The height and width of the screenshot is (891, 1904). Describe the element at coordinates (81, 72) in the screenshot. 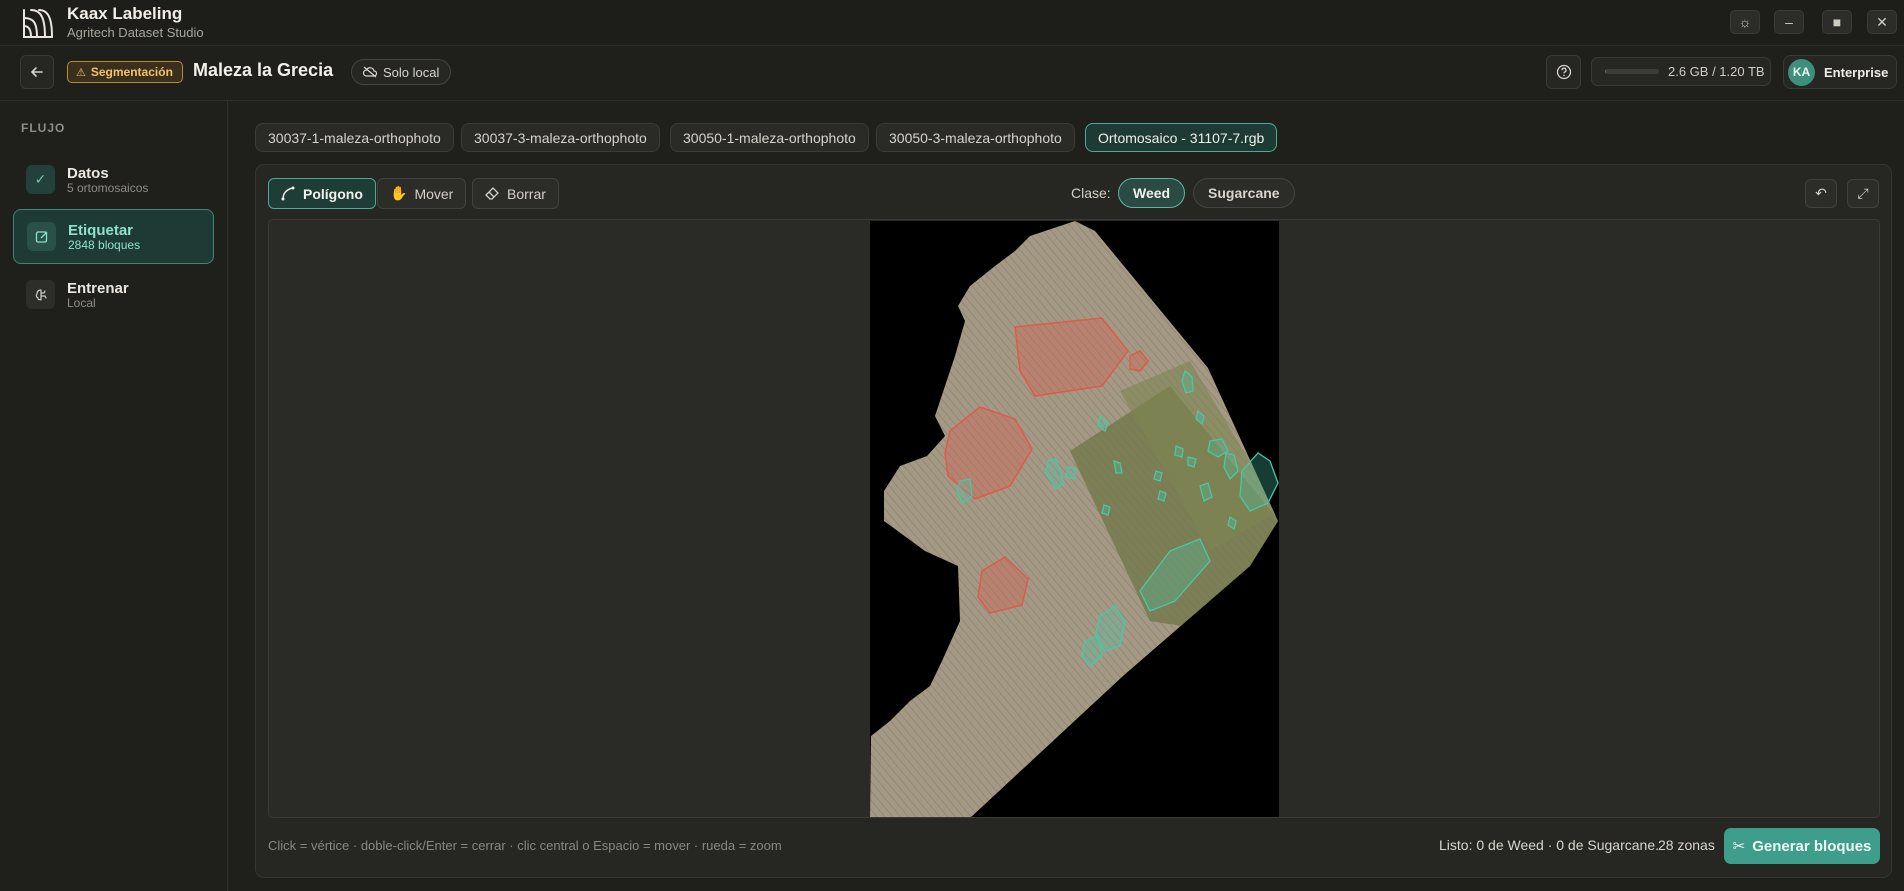

I see `warning-icon: ⚠` at that location.